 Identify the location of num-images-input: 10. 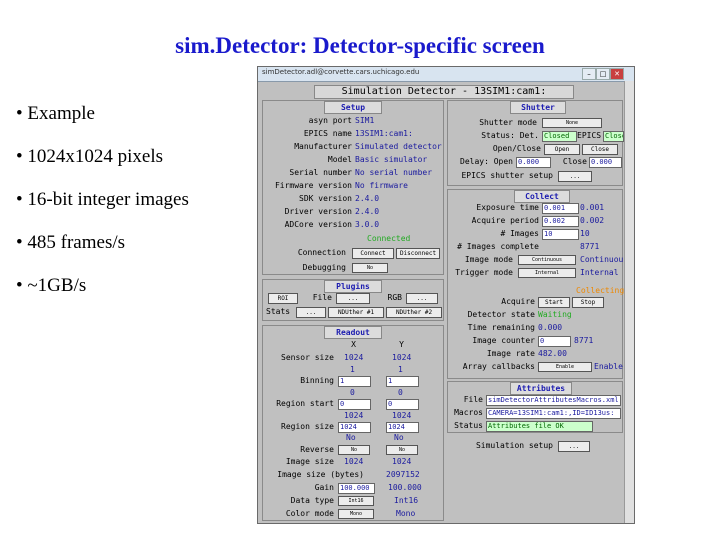
(560, 234).